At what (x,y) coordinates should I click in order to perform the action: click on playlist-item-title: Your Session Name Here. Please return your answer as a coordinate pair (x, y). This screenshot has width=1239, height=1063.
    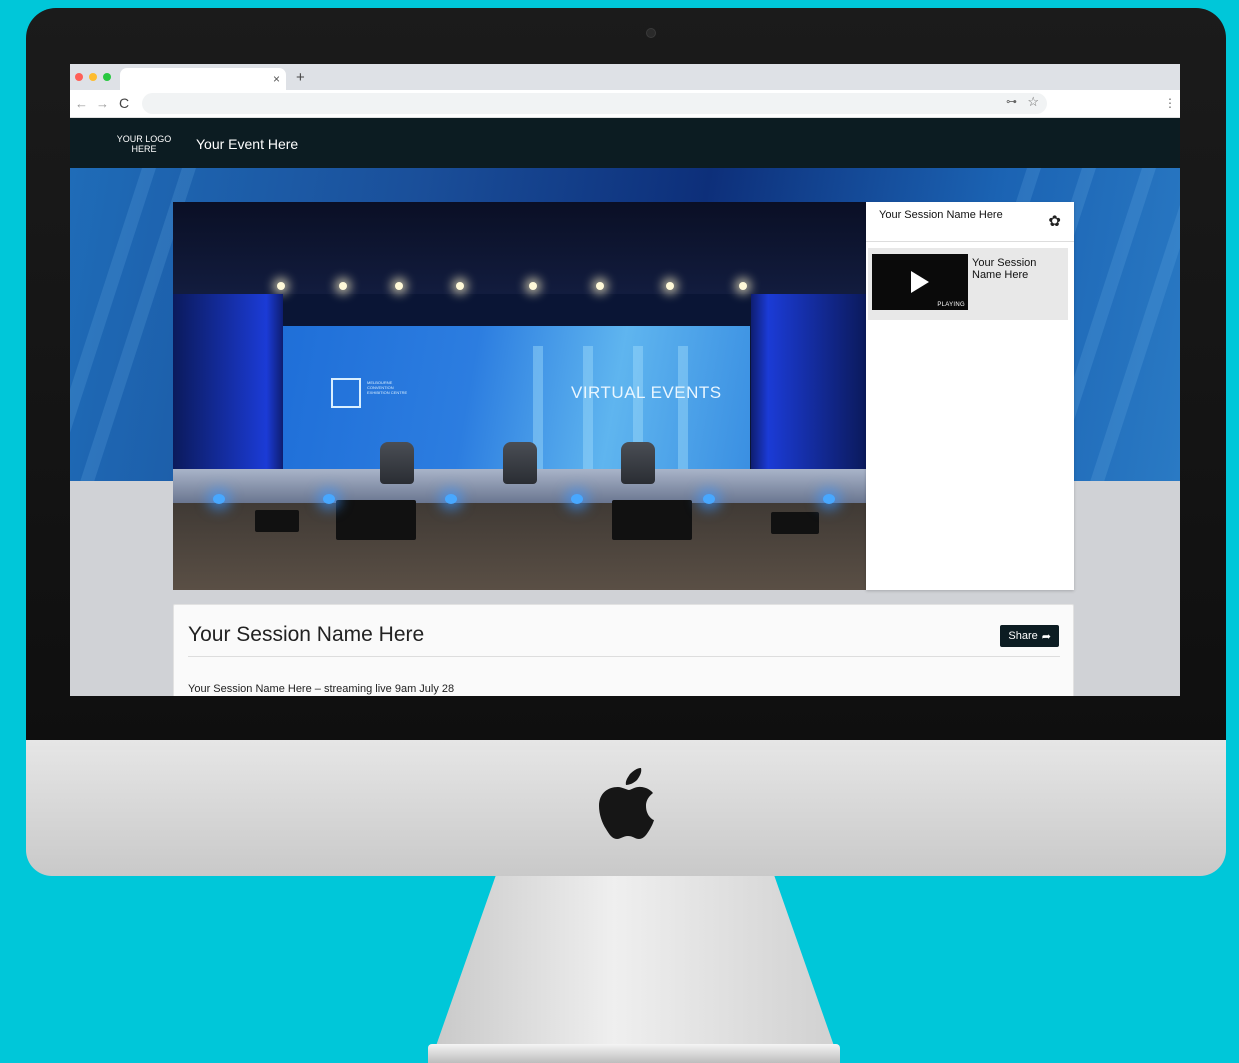
    Looking at the image, I should click on (1004, 269).